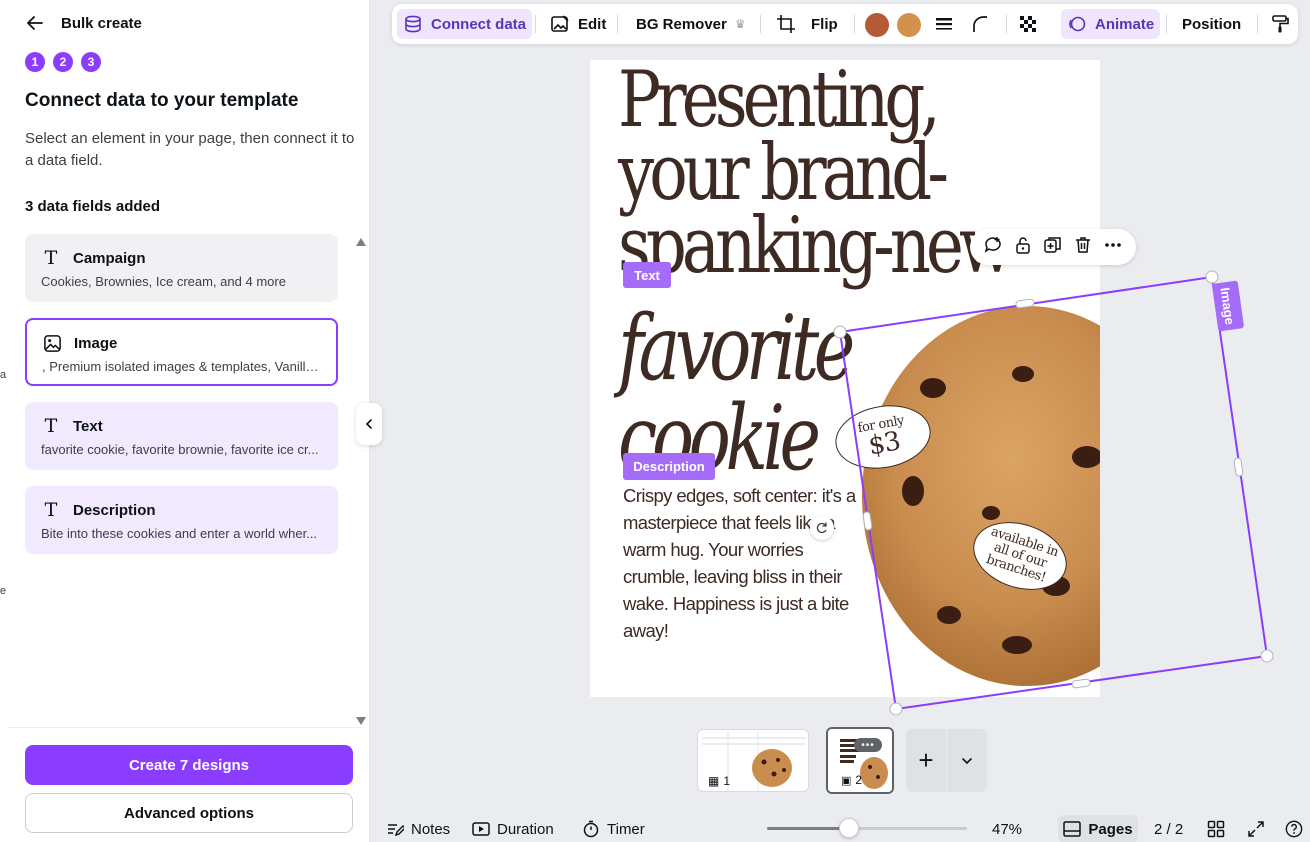 Image resolution: width=1310 pixels, height=842 pixels. Describe the element at coordinates (3, 591) in the screenshot. I see `edge-text: e` at that location.